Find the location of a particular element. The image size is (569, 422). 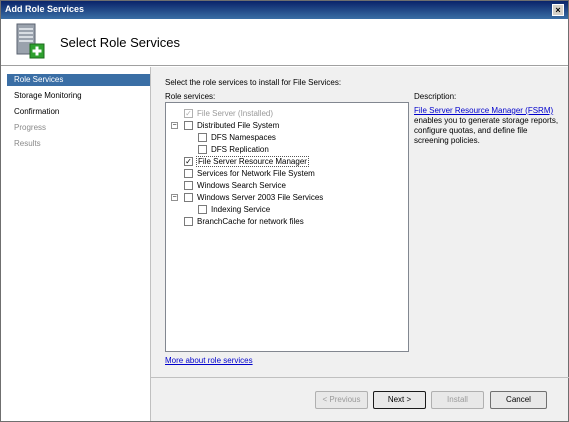

tree-item-label: Windows Search Service is located at coordinates (241, 185).